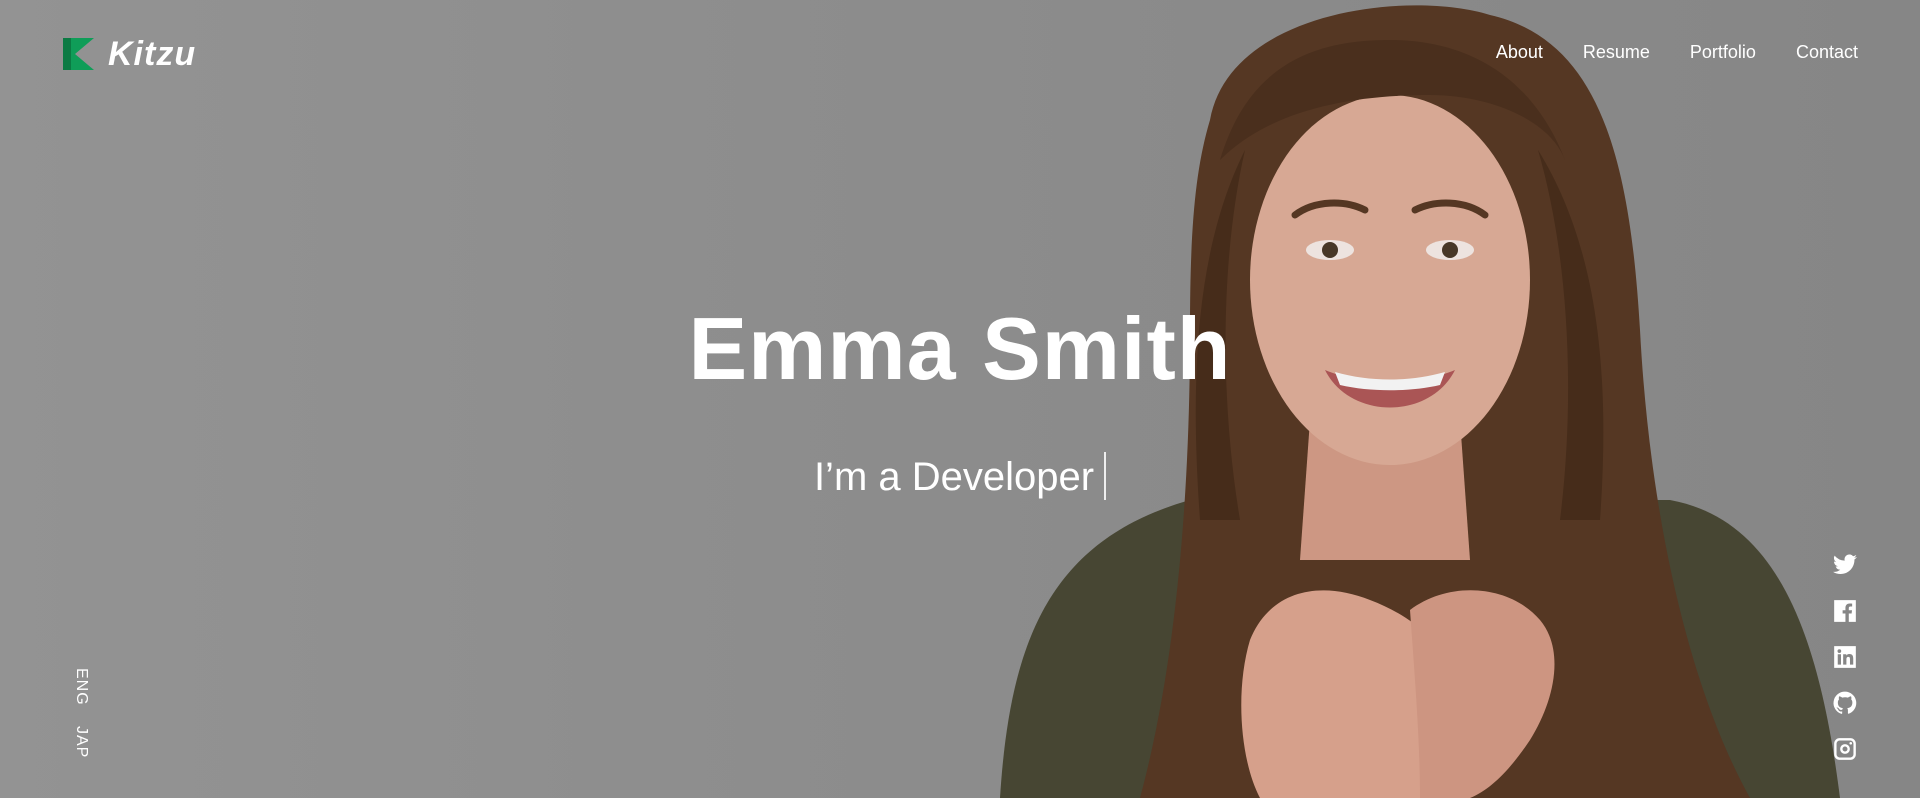 Image resolution: width=1920 pixels, height=798 pixels. I want to click on nav-portfolio-link: Portfolio, so click(1723, 52).